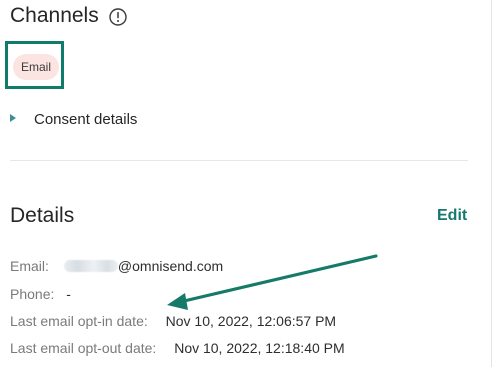 The width and height of the screenshot is (496, 367). What do you see at coordinates (170, 266) in the screenshot?
I see `email-domain-value: @omnisend.com` at bounding box center [170, 266].